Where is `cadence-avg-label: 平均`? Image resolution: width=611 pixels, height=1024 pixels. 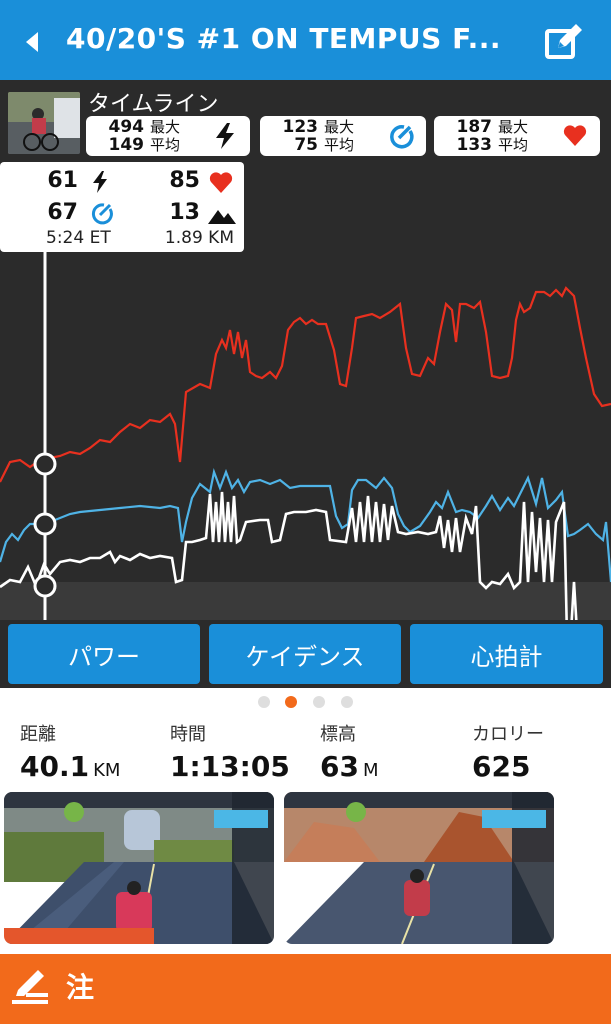 cadence-avg-label: 平均 is located at coordinates (339, 145).